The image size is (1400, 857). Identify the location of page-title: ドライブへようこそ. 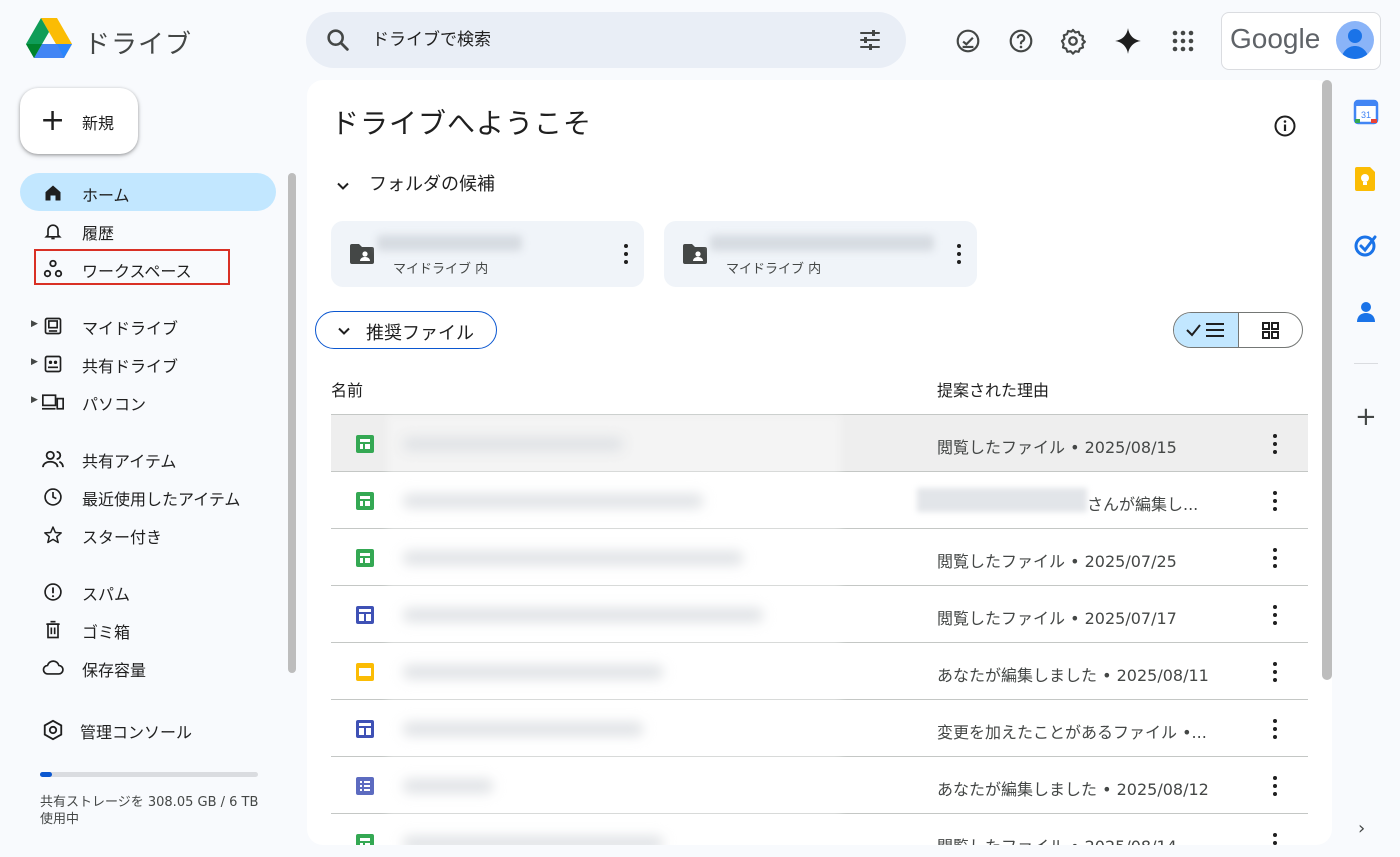
(462, 123).